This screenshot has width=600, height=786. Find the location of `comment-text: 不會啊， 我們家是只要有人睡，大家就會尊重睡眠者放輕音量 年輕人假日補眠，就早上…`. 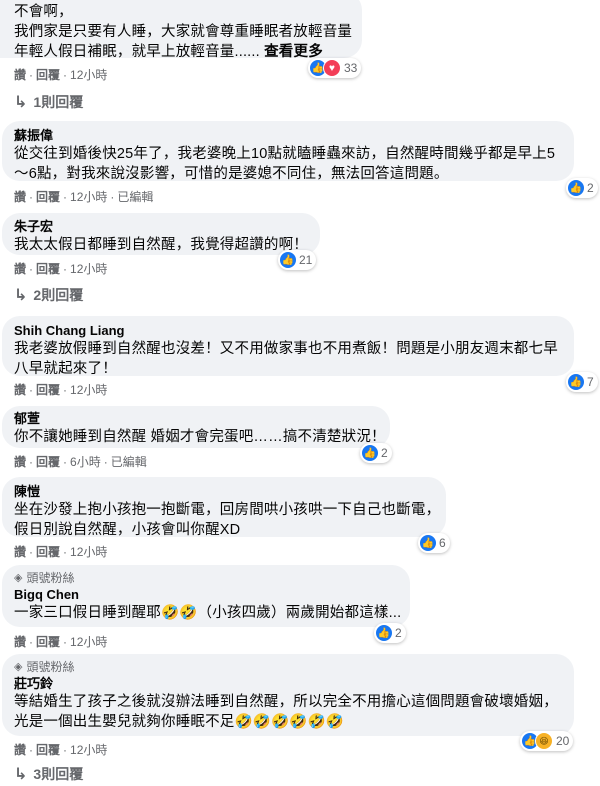

comment-text: 不會啊， 我們家是只要有人睡，大家就會尊重睡眠者放輕音量 年輕人假日補眠，就早上… is located at coordinates (183, 32).